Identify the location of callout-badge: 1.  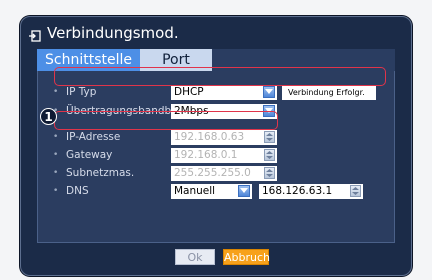
(48, 116).